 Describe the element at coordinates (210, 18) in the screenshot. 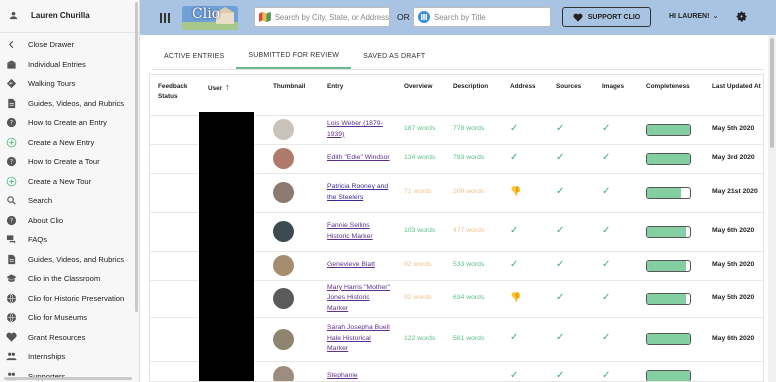

I see `clio-logo: Clio` at that location.